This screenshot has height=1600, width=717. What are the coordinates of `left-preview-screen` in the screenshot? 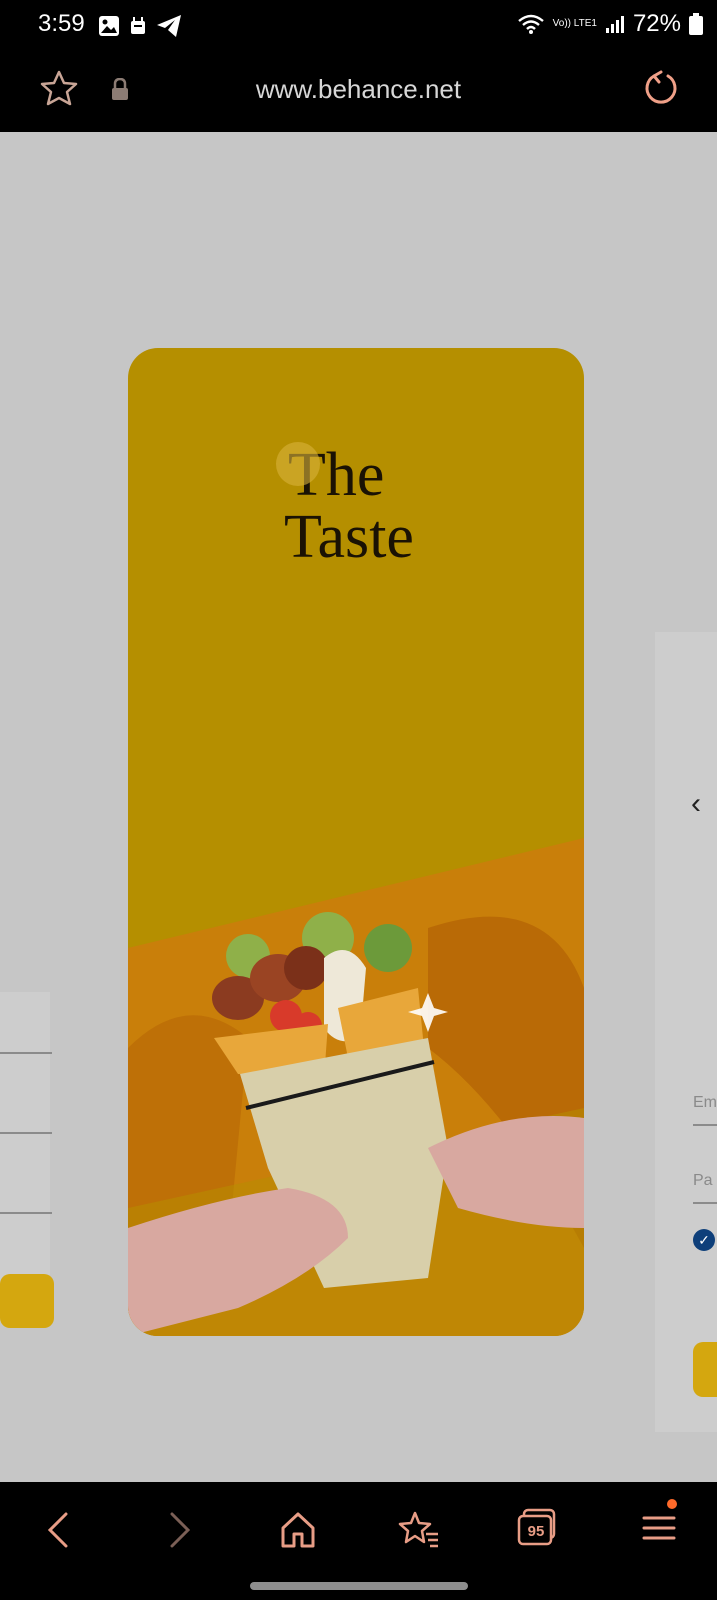 It's located at (27, 1160).